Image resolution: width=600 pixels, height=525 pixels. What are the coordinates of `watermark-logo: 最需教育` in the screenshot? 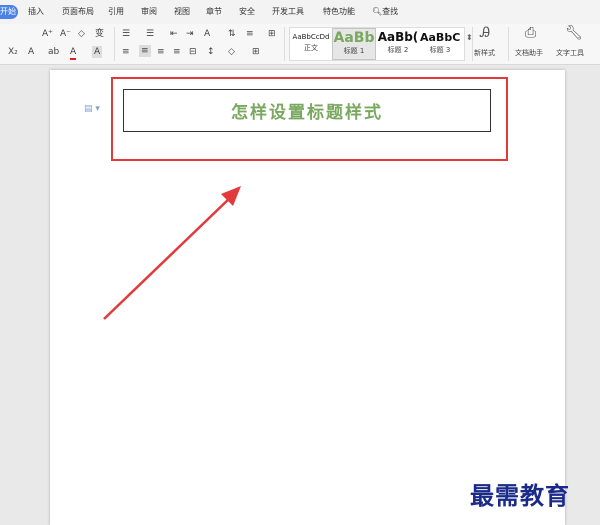 It's located at (520, 495).